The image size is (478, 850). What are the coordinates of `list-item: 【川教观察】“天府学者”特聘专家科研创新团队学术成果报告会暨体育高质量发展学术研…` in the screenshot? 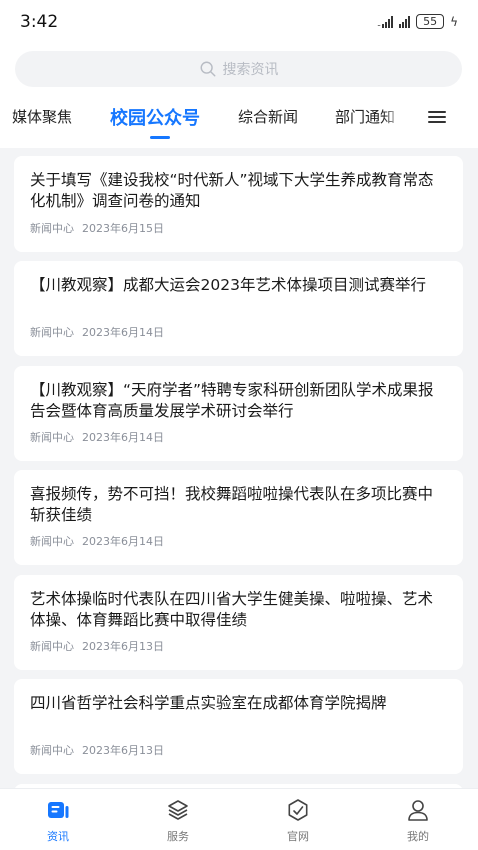 It's located at (238, 413).